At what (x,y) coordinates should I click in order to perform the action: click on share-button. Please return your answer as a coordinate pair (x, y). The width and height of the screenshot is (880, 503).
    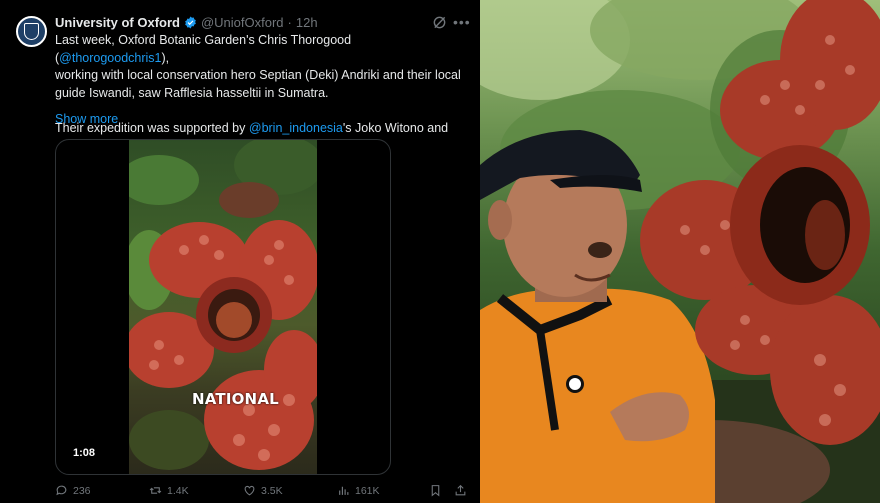
    Looking at the image, I should click on (460, 490).